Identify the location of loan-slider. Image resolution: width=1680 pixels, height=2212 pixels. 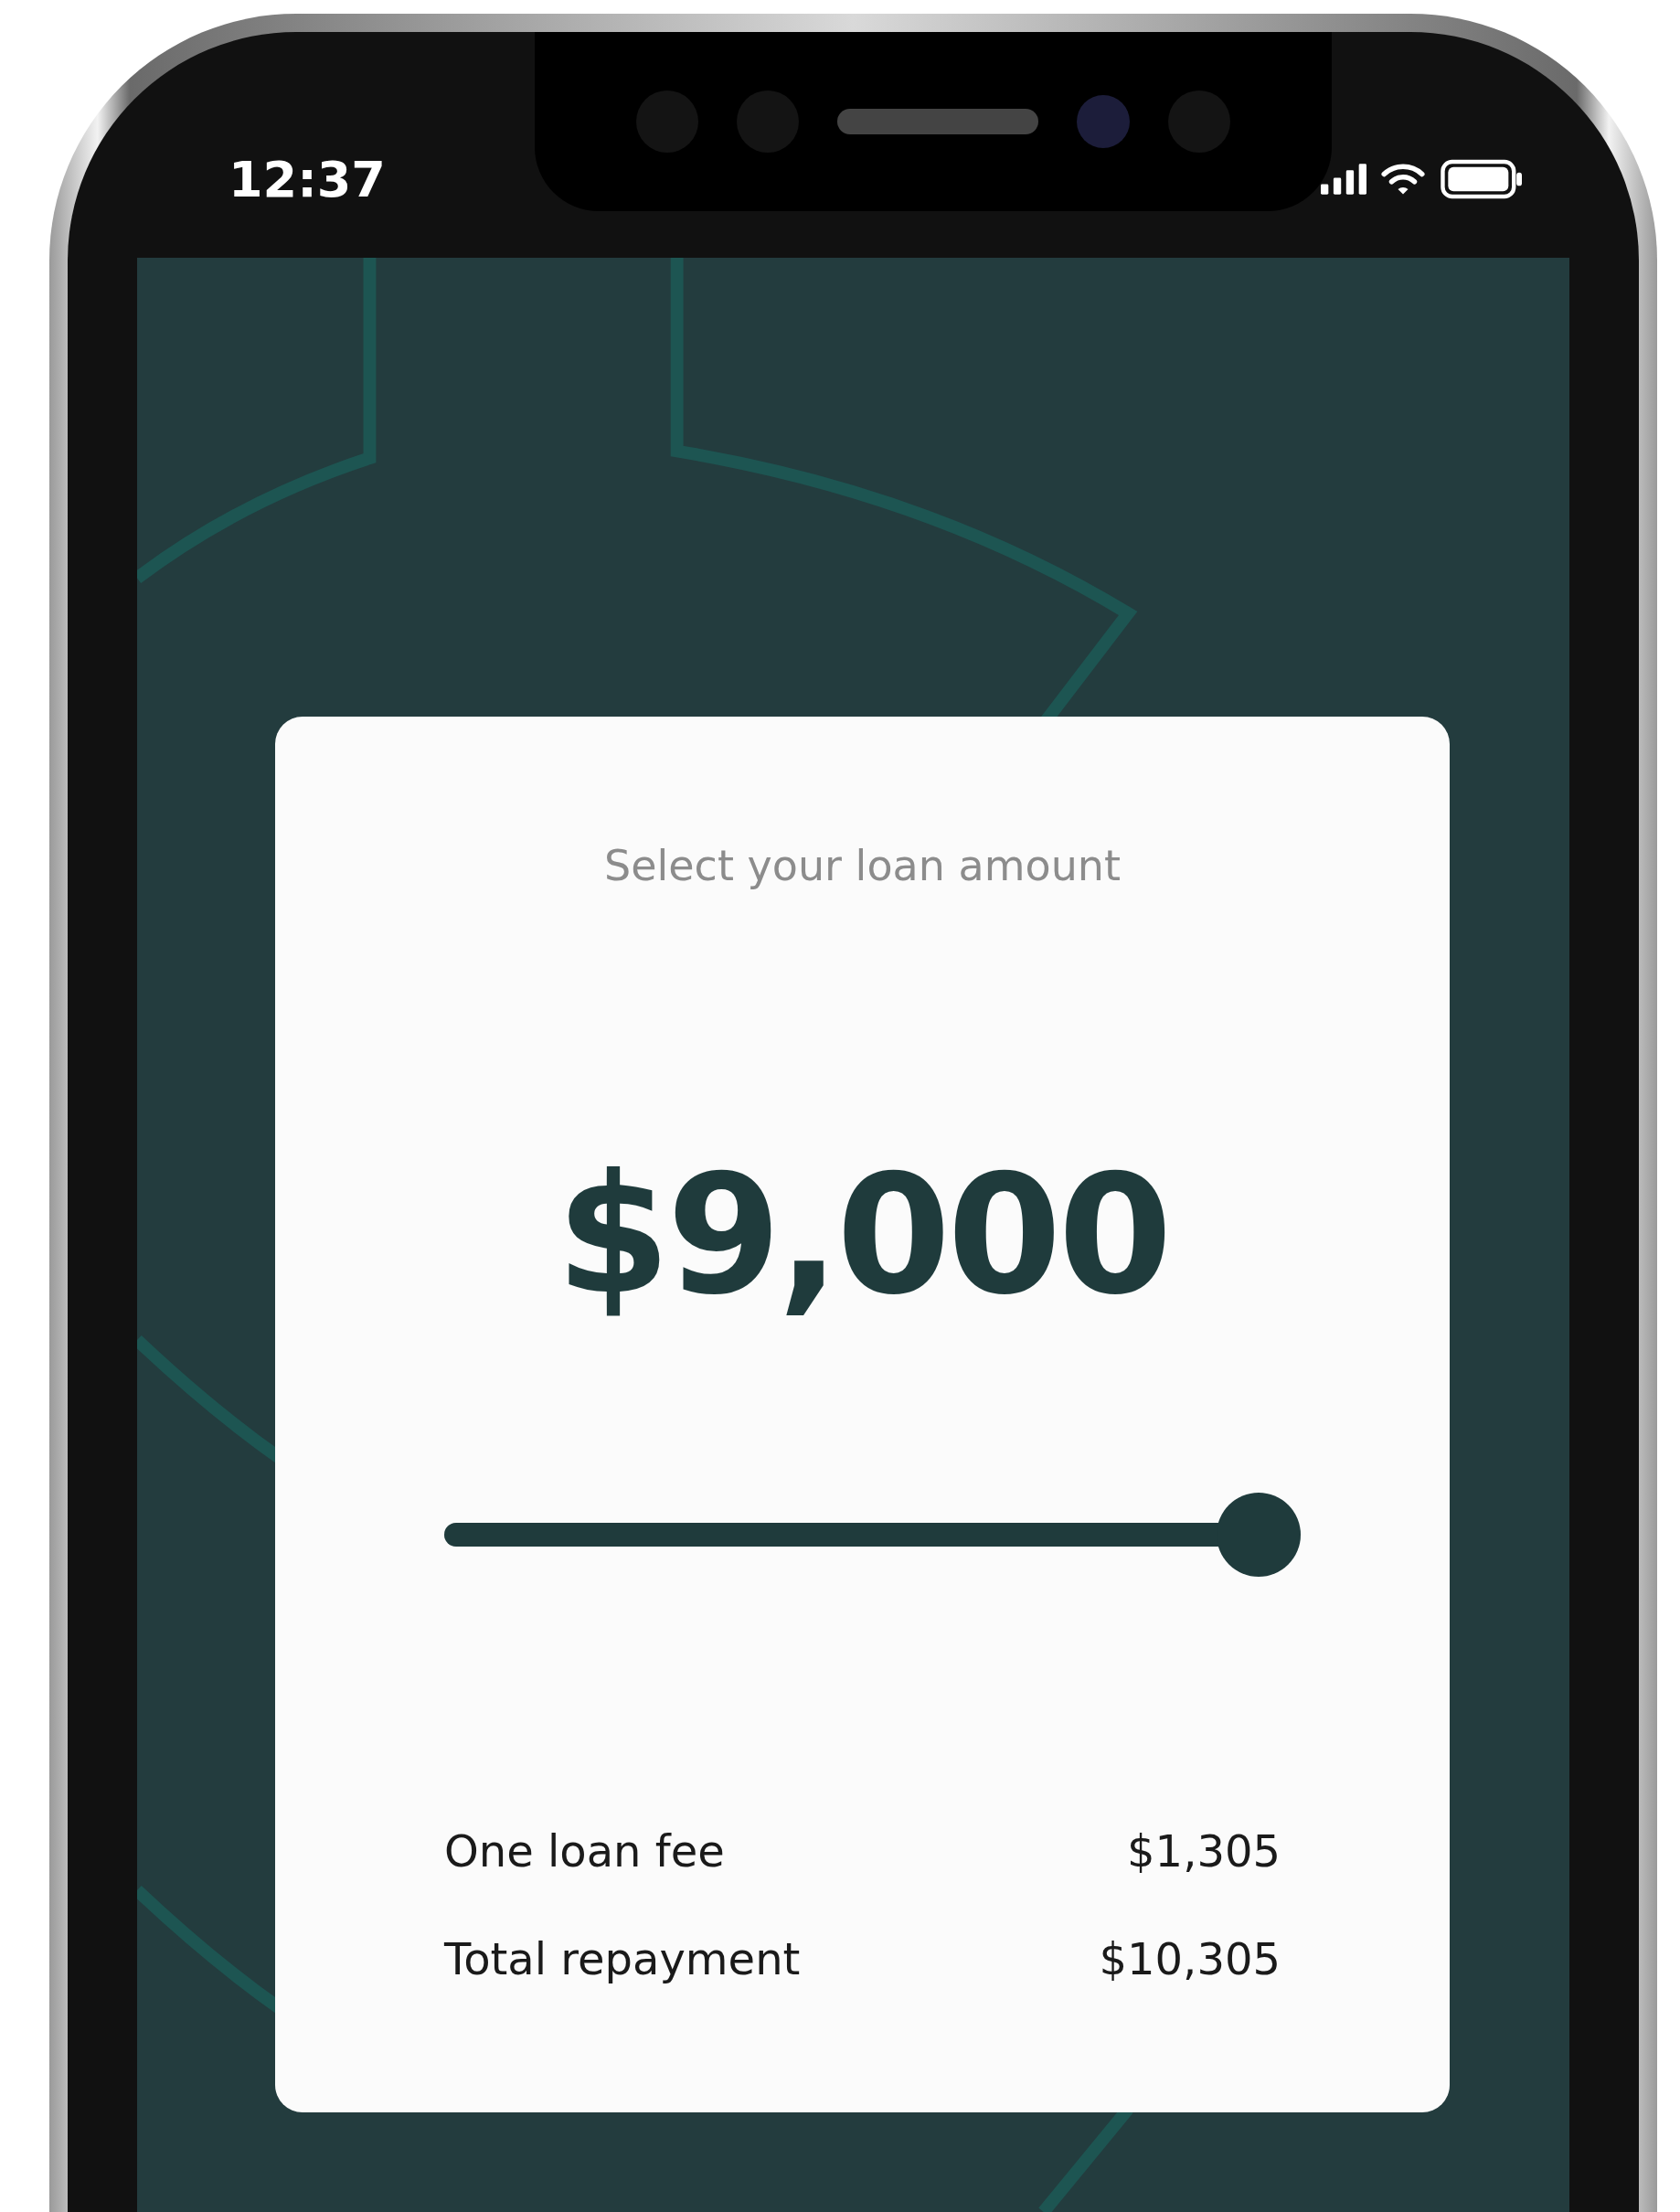
(874, 1535).